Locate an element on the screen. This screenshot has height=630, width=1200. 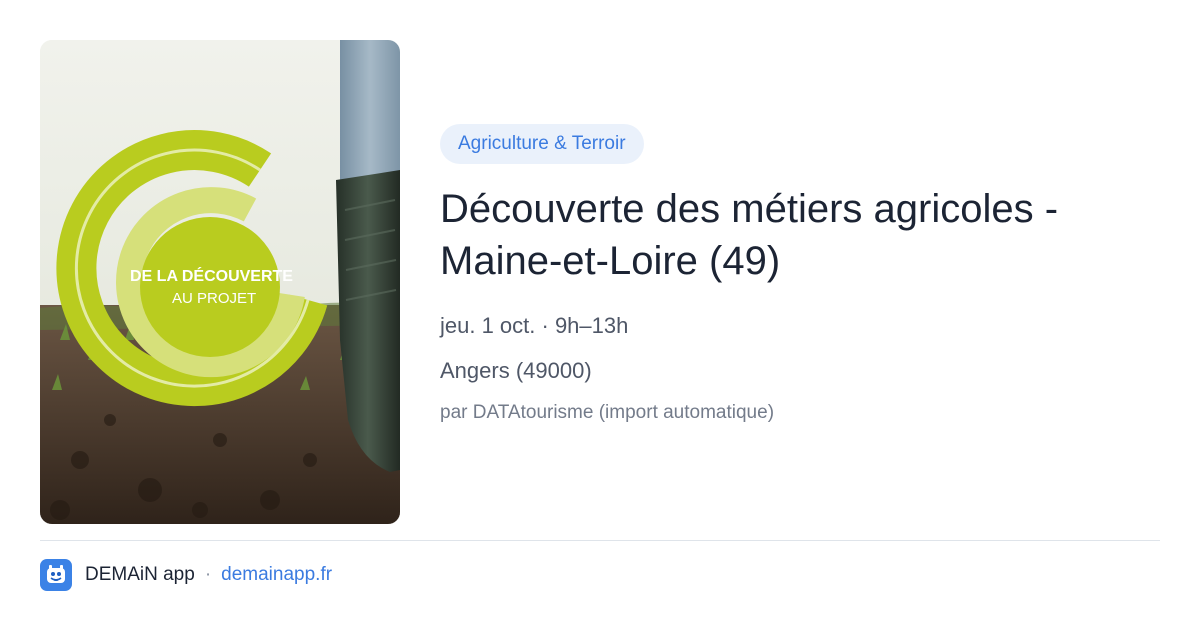
app-name: DEMAiN app is located at coordinates (140, 575).